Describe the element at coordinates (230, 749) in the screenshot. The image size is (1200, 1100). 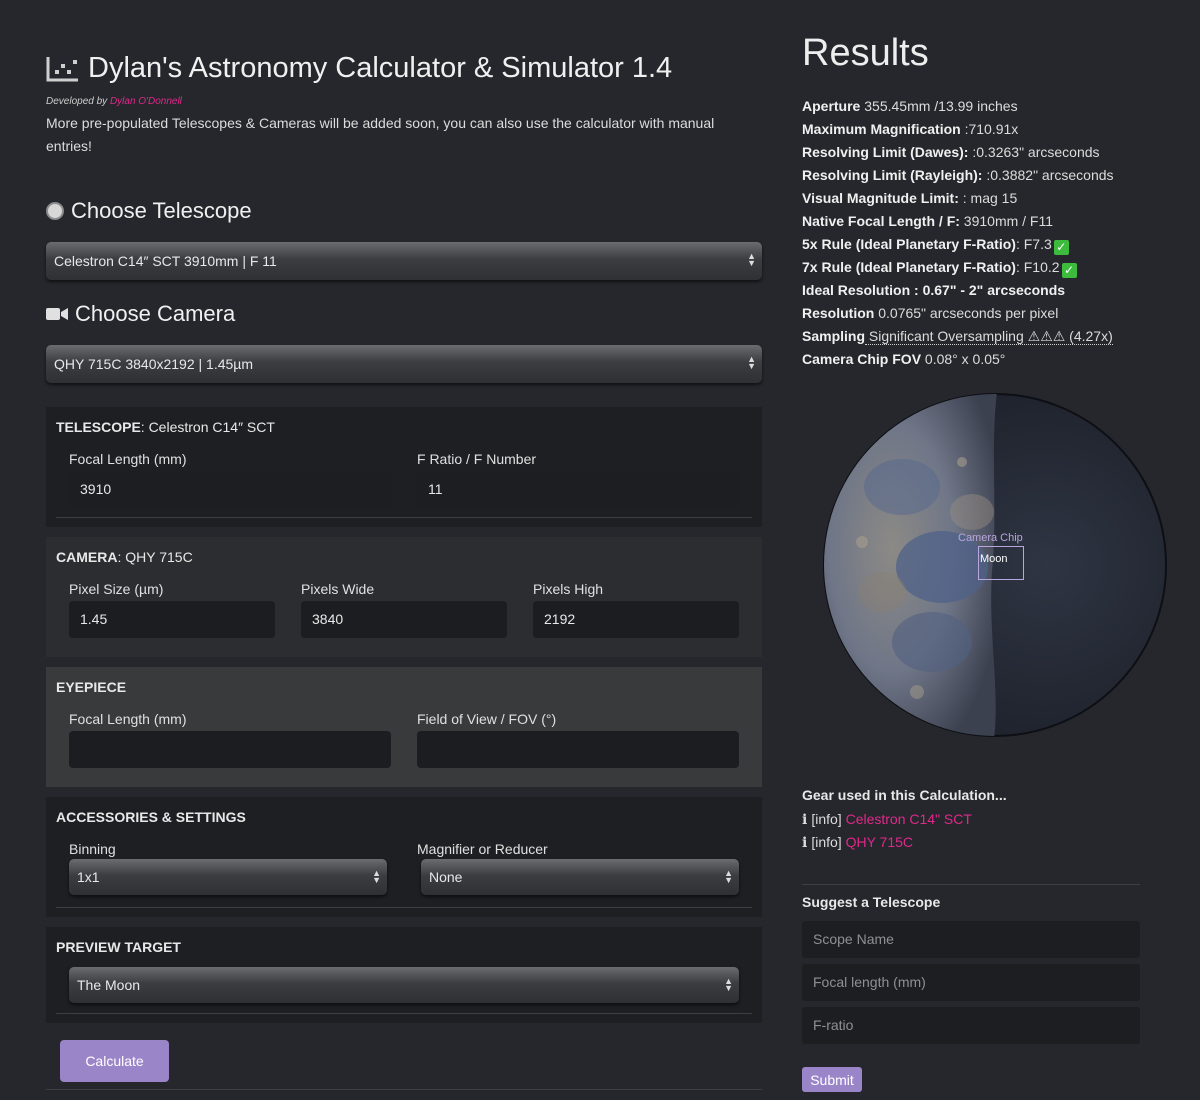
I see `eyepiece-focal-length-input` at that location.